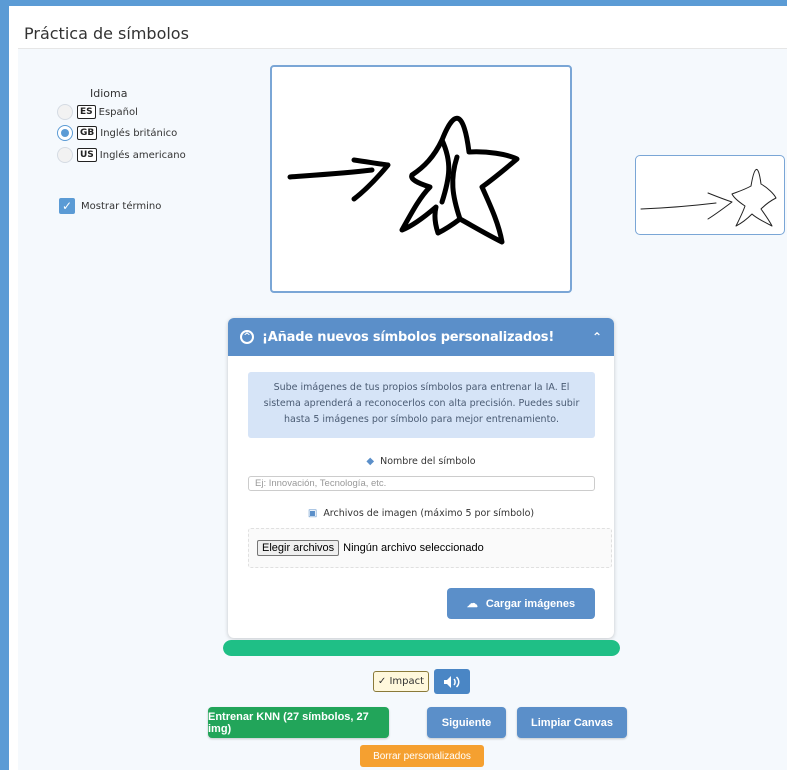 This screenshot has height=770, width=787. I want to click on language-label: Idioma, so click(109, 93).